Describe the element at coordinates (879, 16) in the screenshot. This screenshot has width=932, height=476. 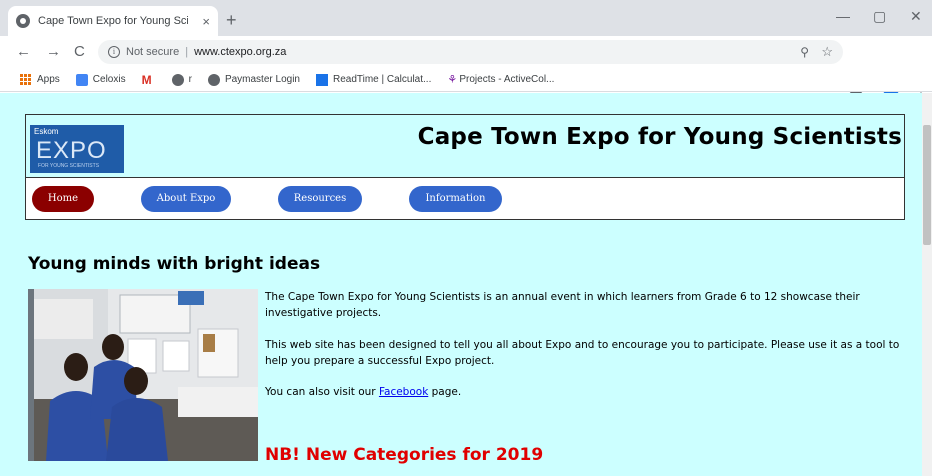
I see `maximize-button: ▢` at that location.